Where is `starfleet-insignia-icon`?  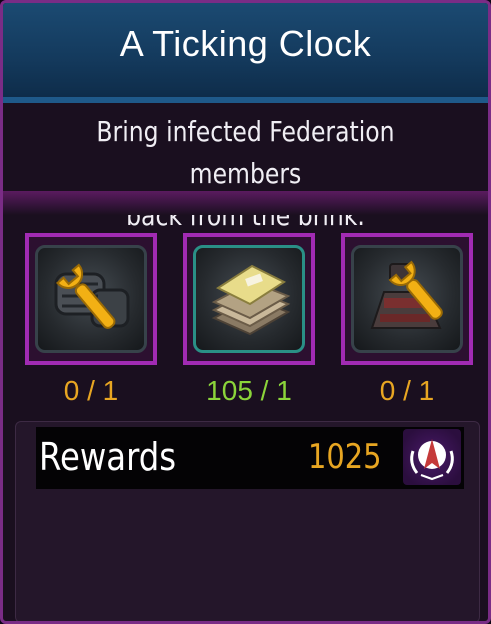
starfleet-insignia-icon is located at coordinates (432, 457).